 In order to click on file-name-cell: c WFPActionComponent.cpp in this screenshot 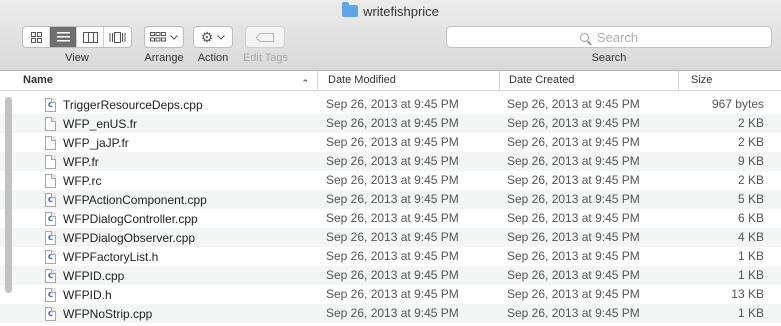, I will do `click(126, 199)`.